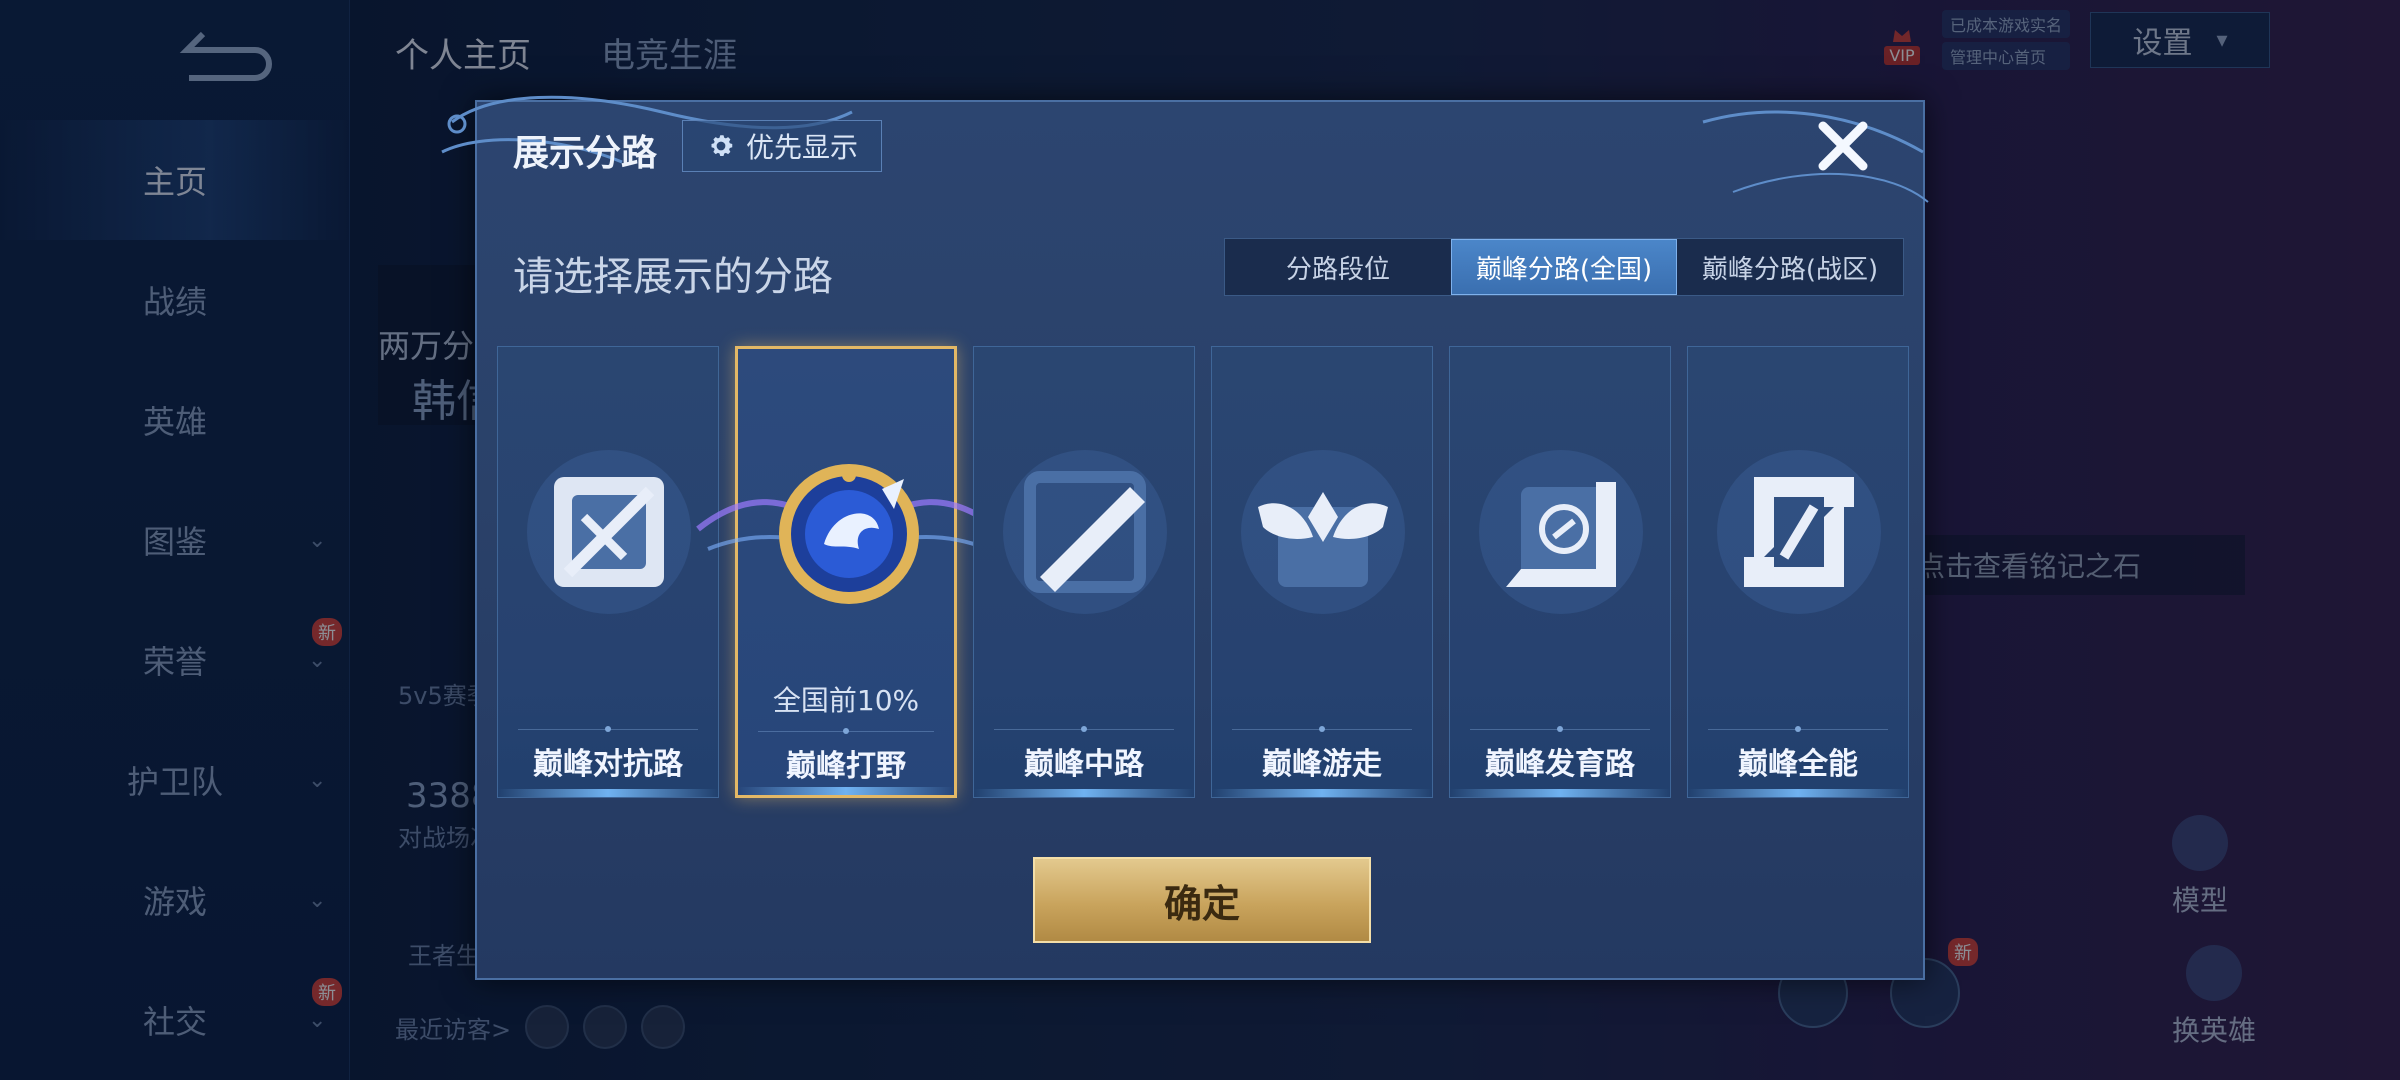  I want to click on lane-card-name: 巅峰中路, so click(1084, 764).